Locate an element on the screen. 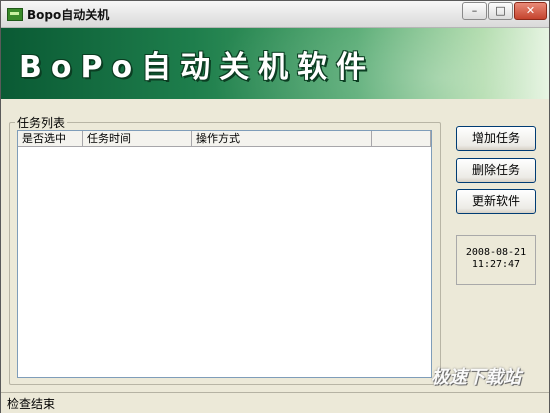 The width and height of the screenshot is (550, 413). clock-display: 2008-08-21 11:27:47 is located at coordinates (496, 260).